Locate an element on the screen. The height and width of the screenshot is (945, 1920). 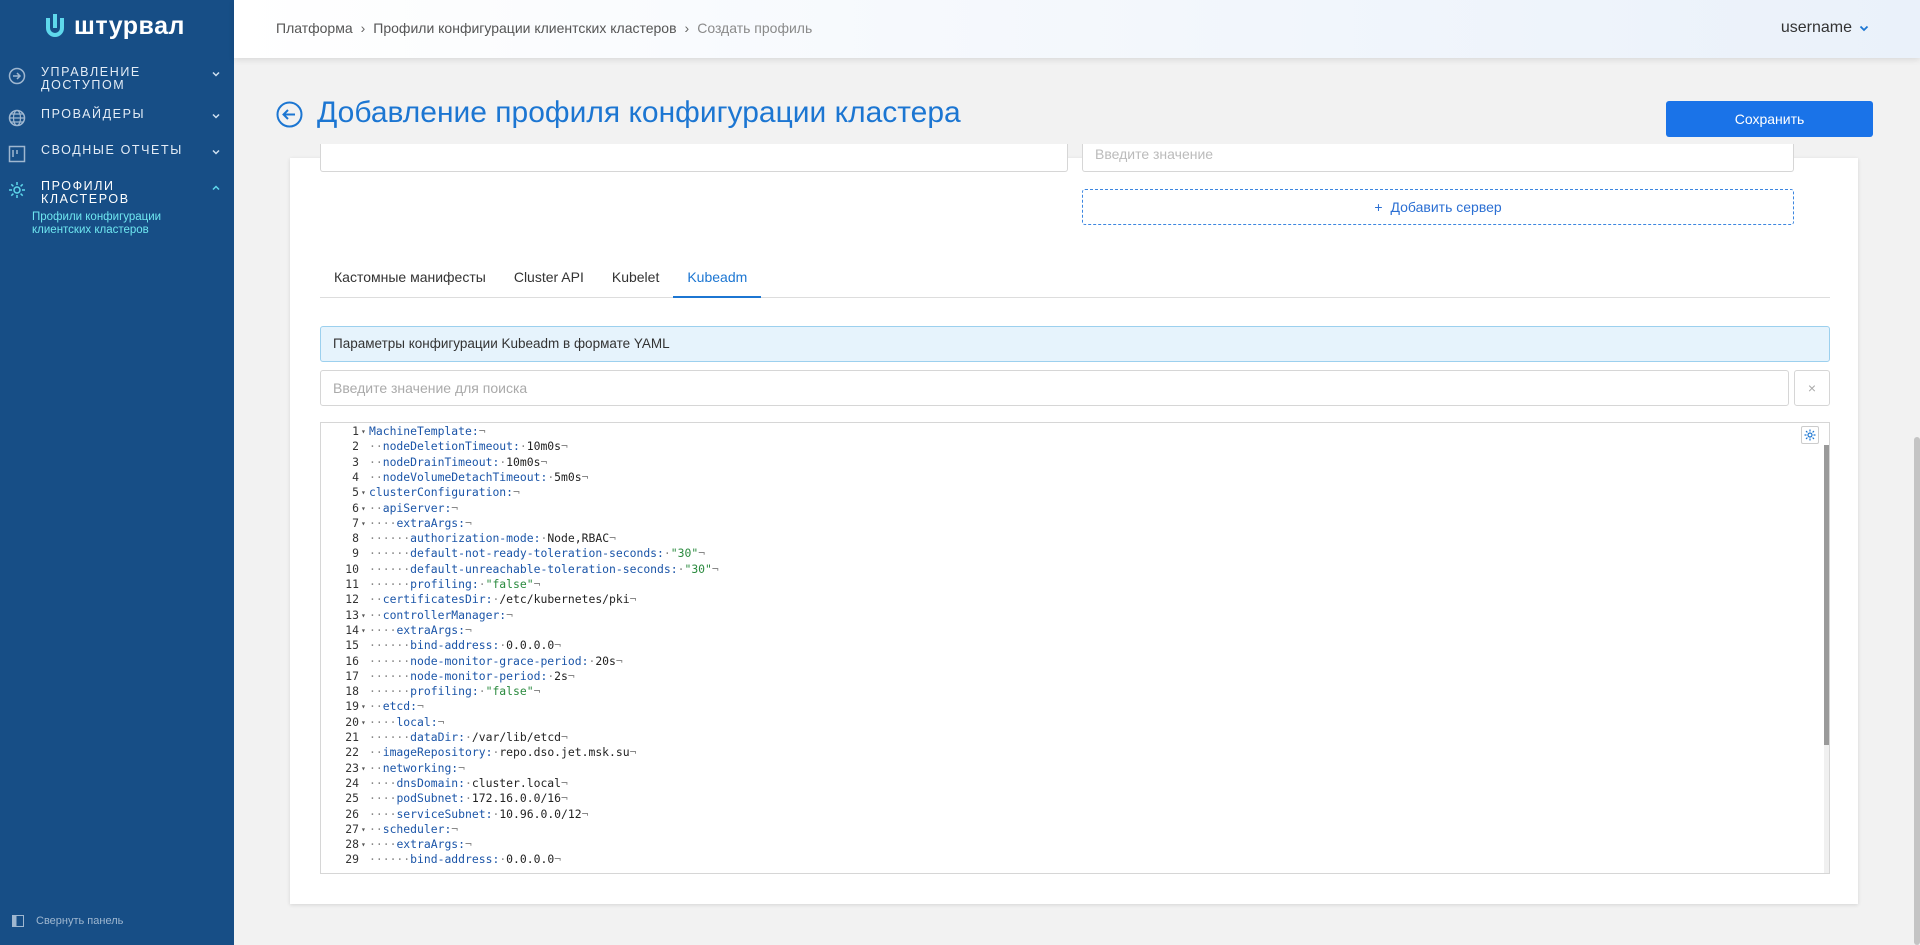
line-number: 2 is located at coordinates (355, 446).